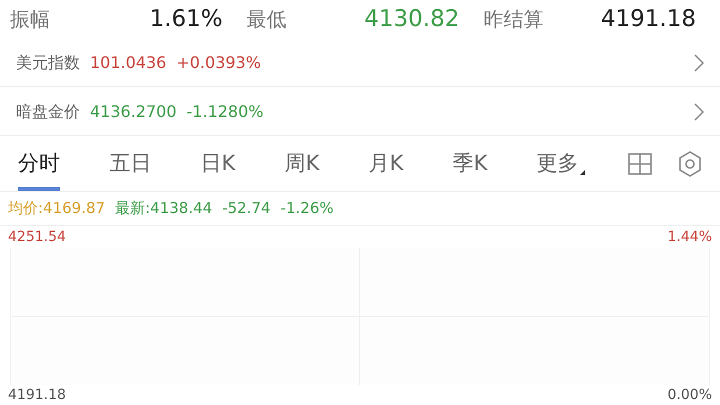 The width and height of the screenshot is (720, 405). I want to click on chart-tab: 日K, so click(218, 163).